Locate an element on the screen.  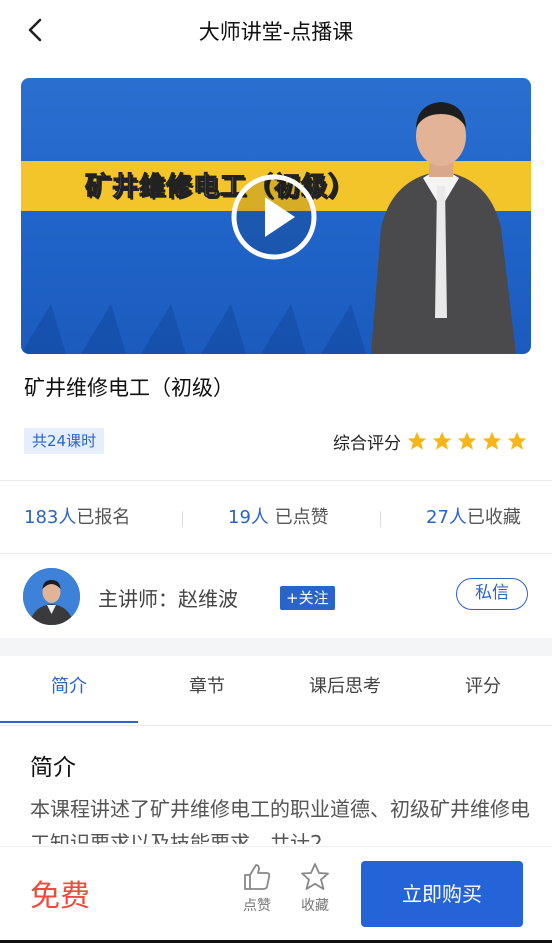
stat-likes-label: 已点赞 is located at coordinates (298, 517).